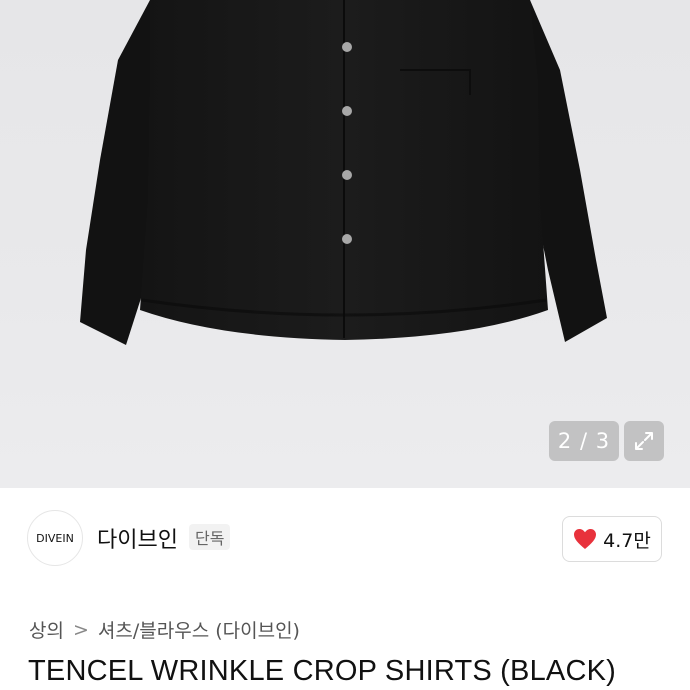  What do you see at coordinates (210, 537) in the screenshot?
I see `exclusive-badge: 단독` at bounding box center [210, 537].